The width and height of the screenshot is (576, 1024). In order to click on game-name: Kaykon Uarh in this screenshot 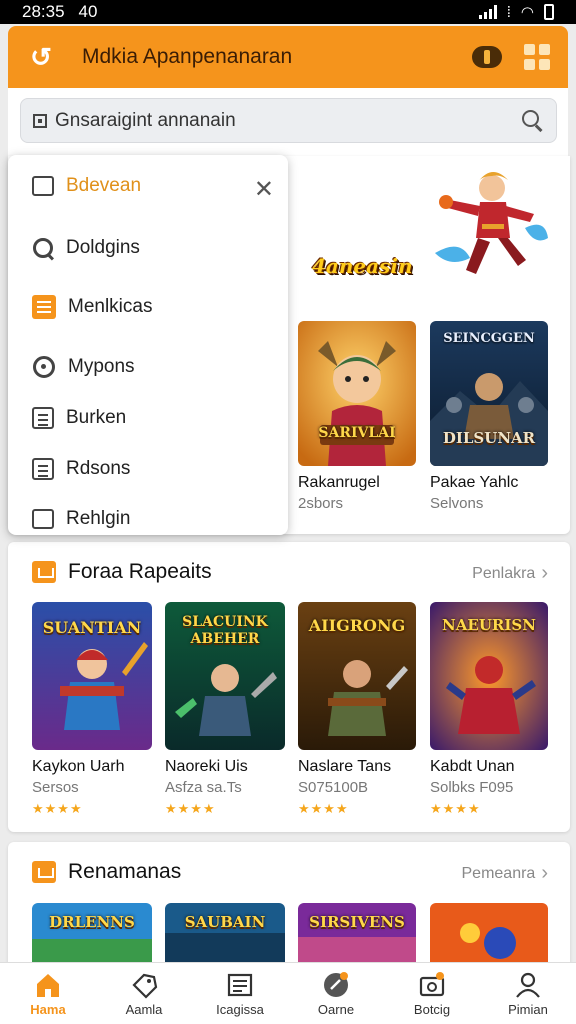, I will do `click(78, 767)`.